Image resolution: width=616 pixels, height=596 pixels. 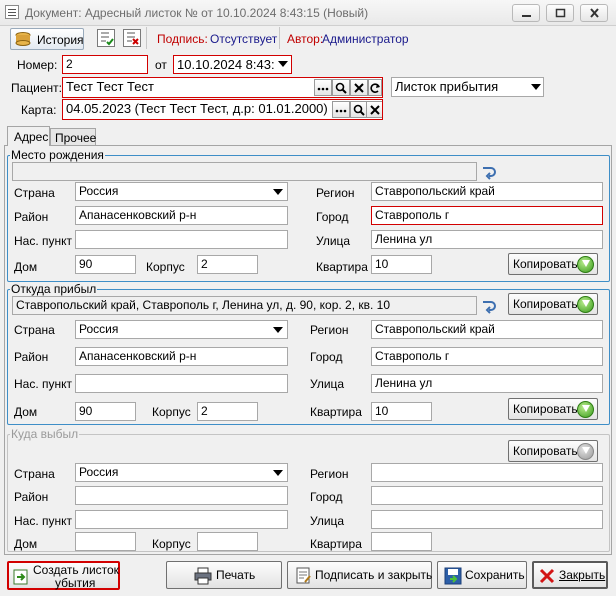 I want to click on tab-address: Адрес, so click(x=28, y=136).